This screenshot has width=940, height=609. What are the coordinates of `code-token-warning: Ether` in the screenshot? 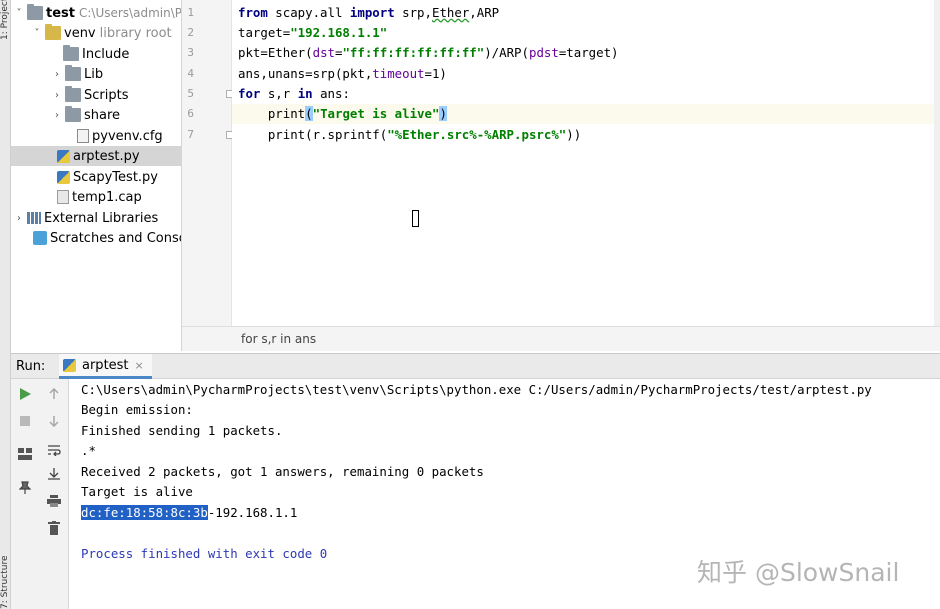 It's located at (450, 12).